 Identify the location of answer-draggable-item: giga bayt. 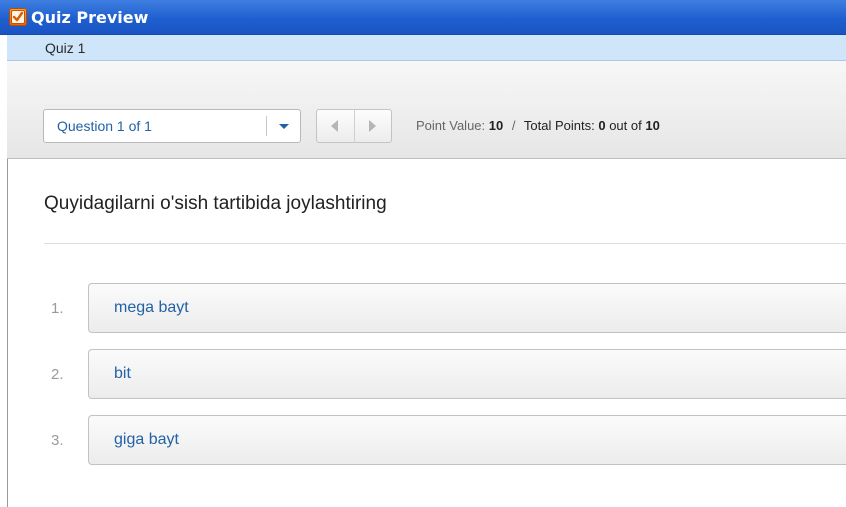
(467, 440).